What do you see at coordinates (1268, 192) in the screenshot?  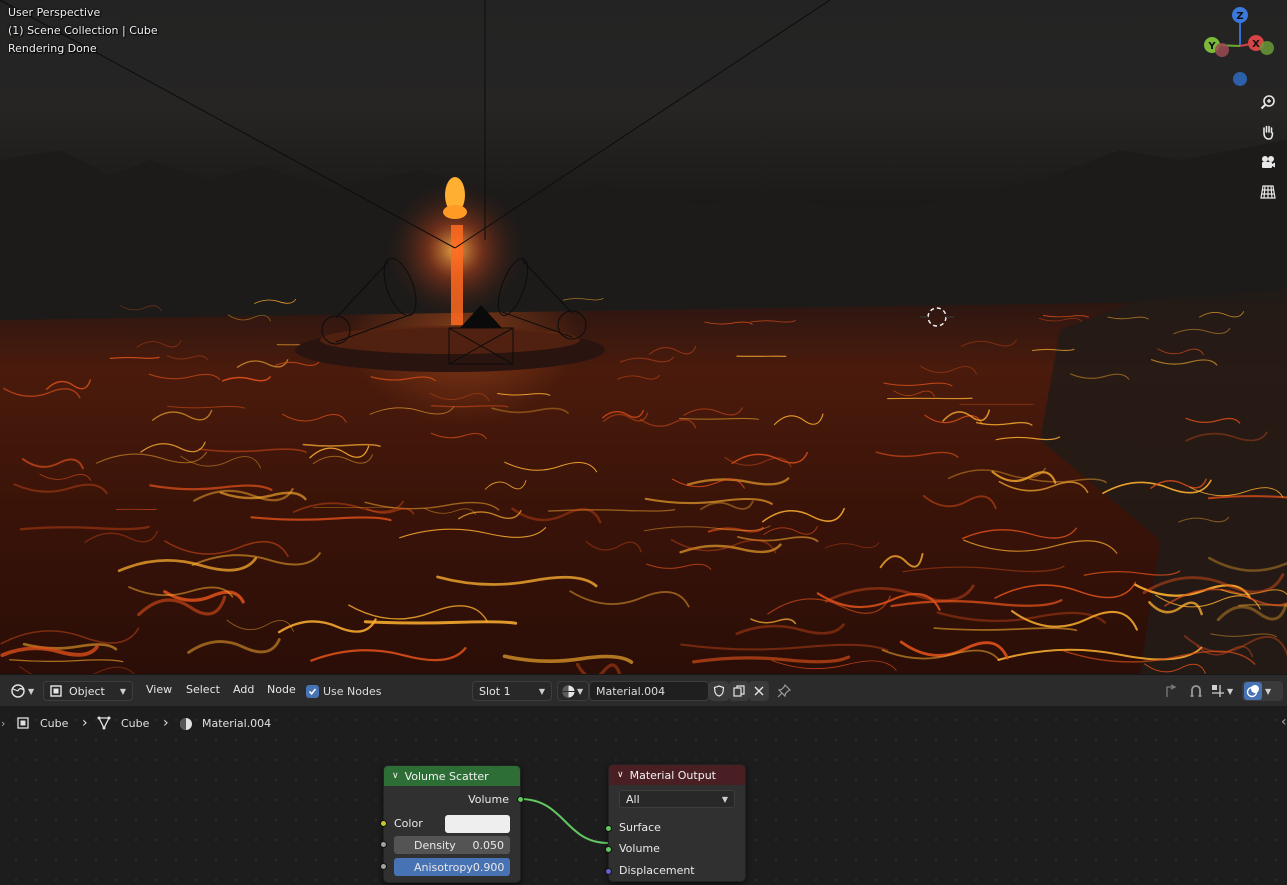 I see `ortho-grid-icon` at bounding box center [1268, 192].